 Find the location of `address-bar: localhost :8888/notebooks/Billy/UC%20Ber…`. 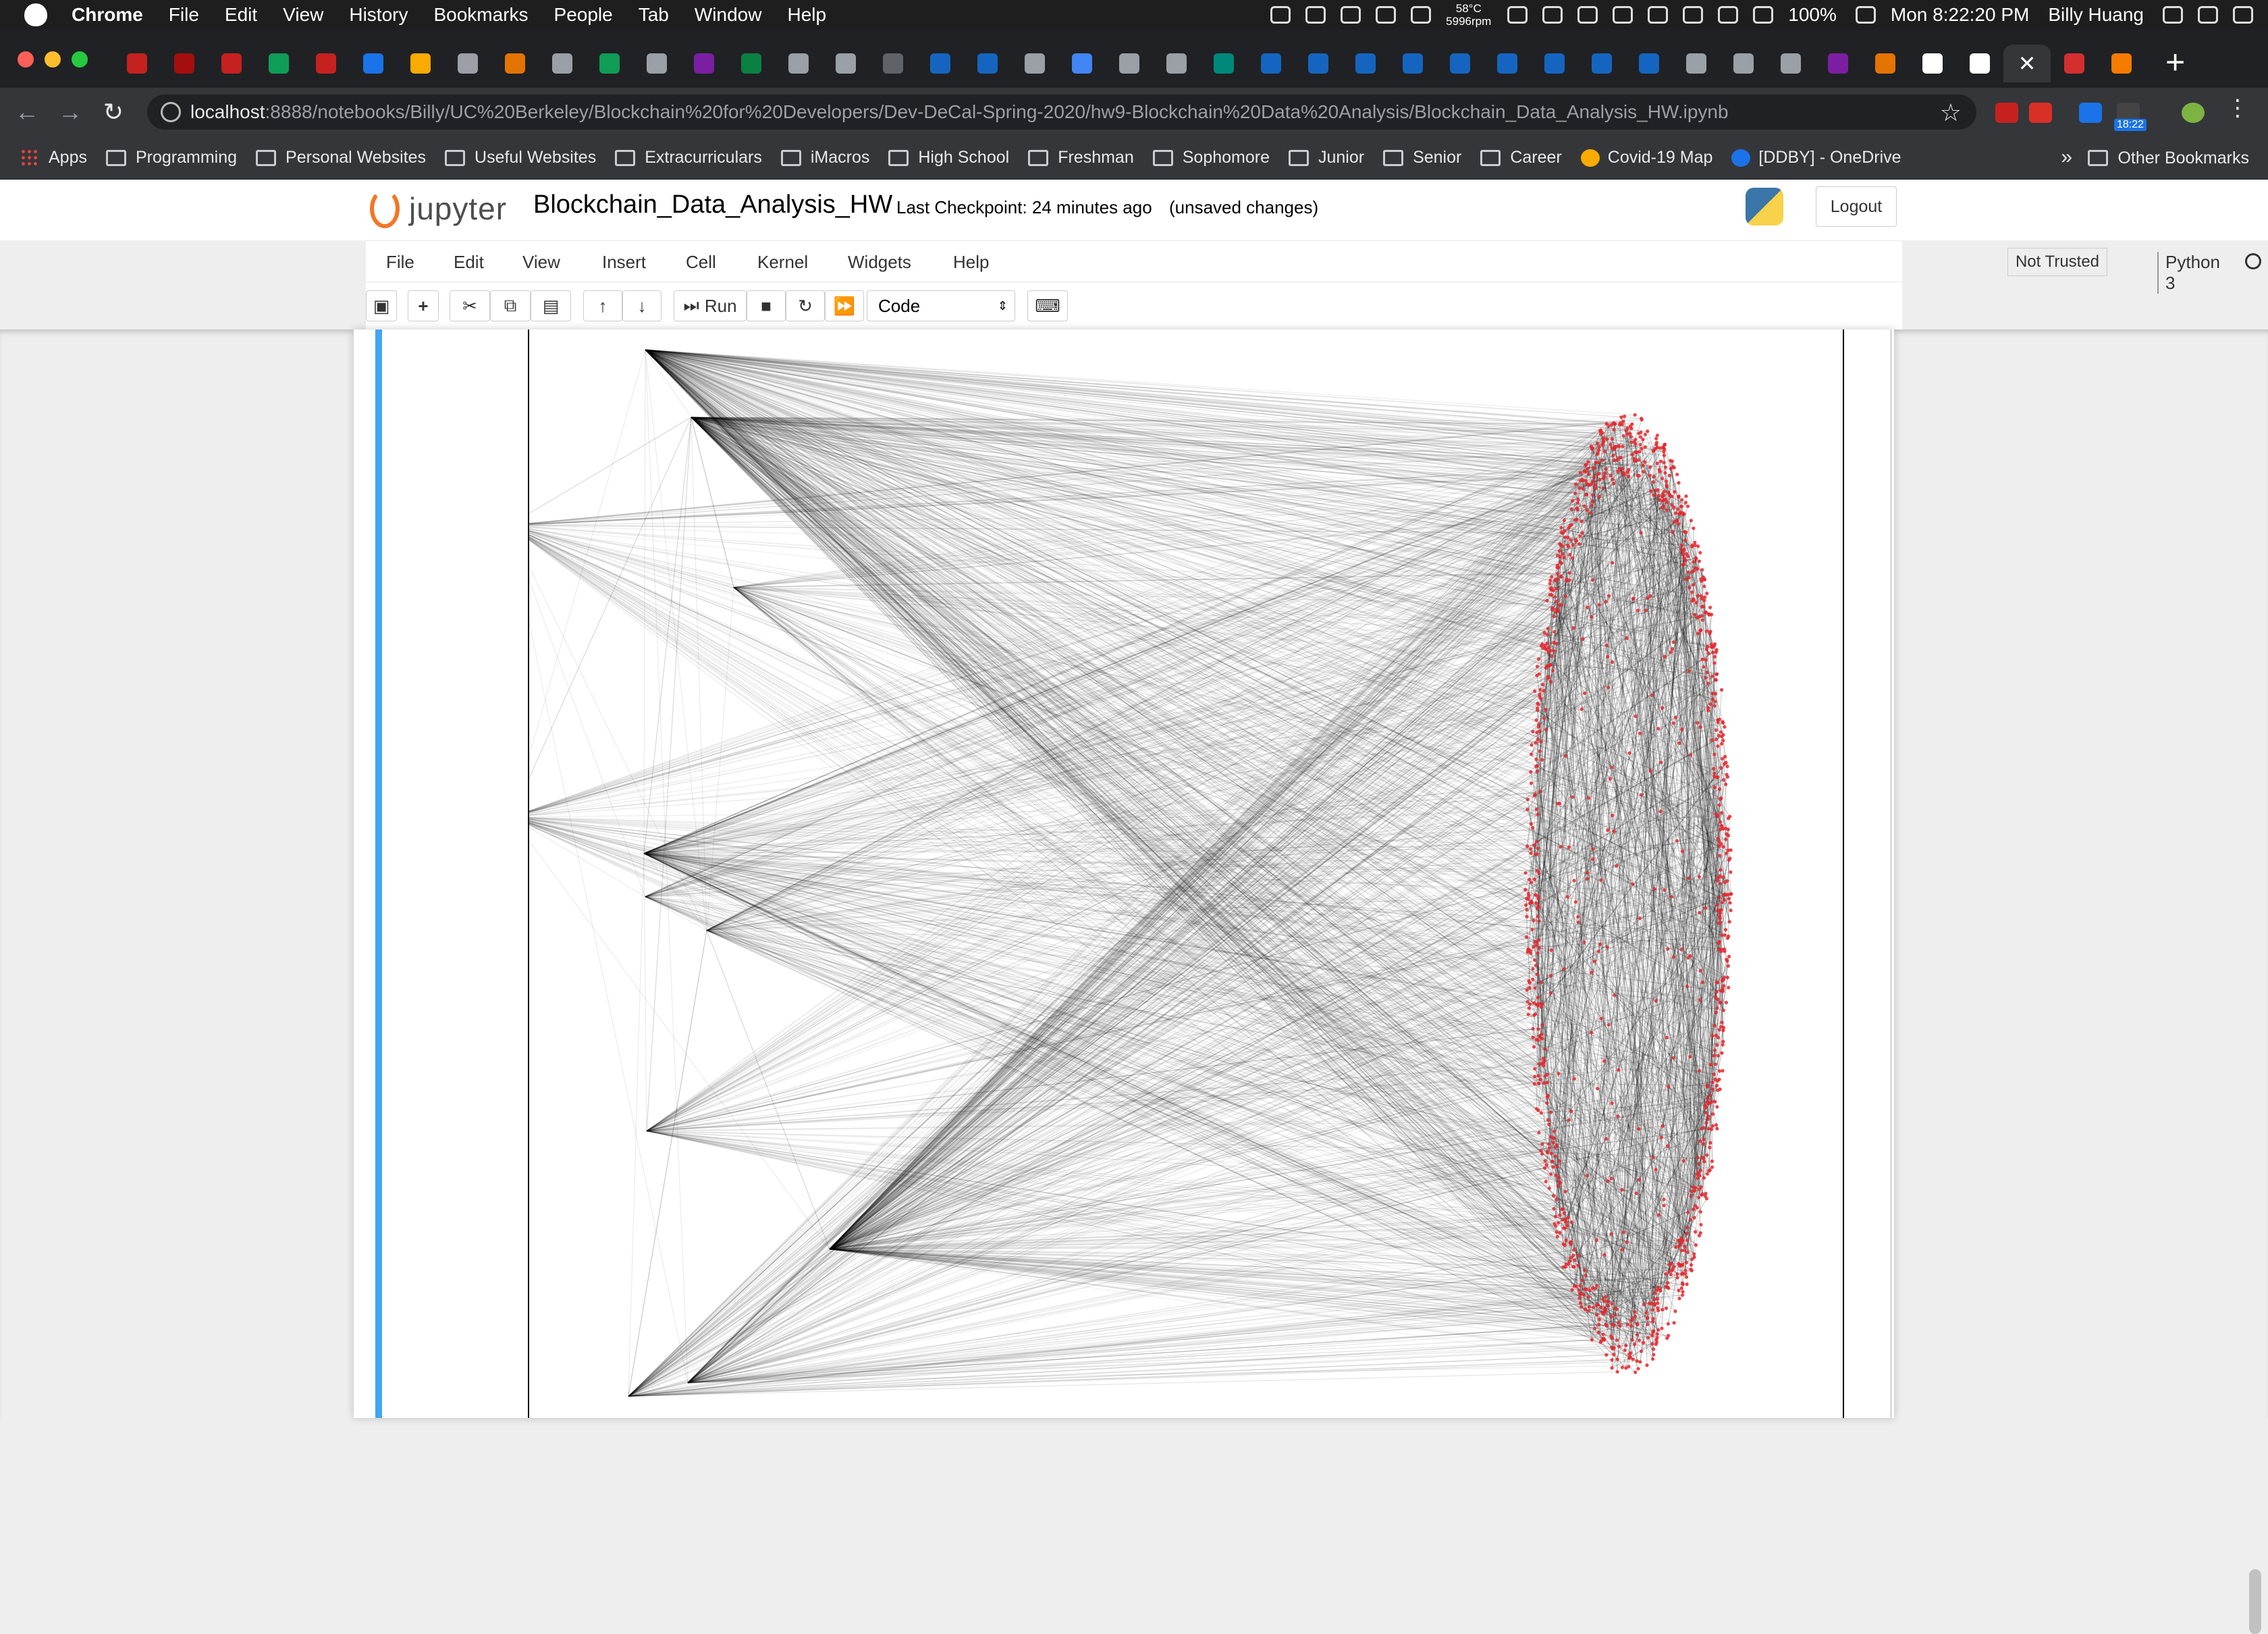

address-bar: localhost :8888/notebooks/Billy/UC%20Ber… is located at coordinates (1061, 113).